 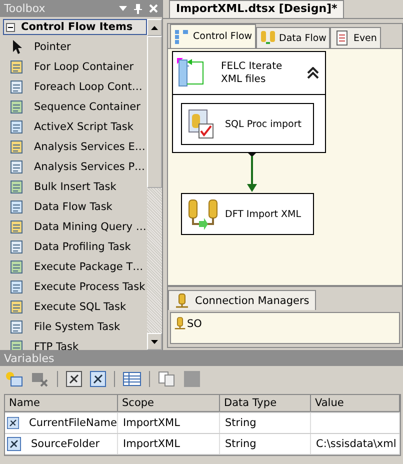 What do you see at coordinates (167, 379) in the screenshot?
I see `pages-icon` at bounding box center [167, 379].